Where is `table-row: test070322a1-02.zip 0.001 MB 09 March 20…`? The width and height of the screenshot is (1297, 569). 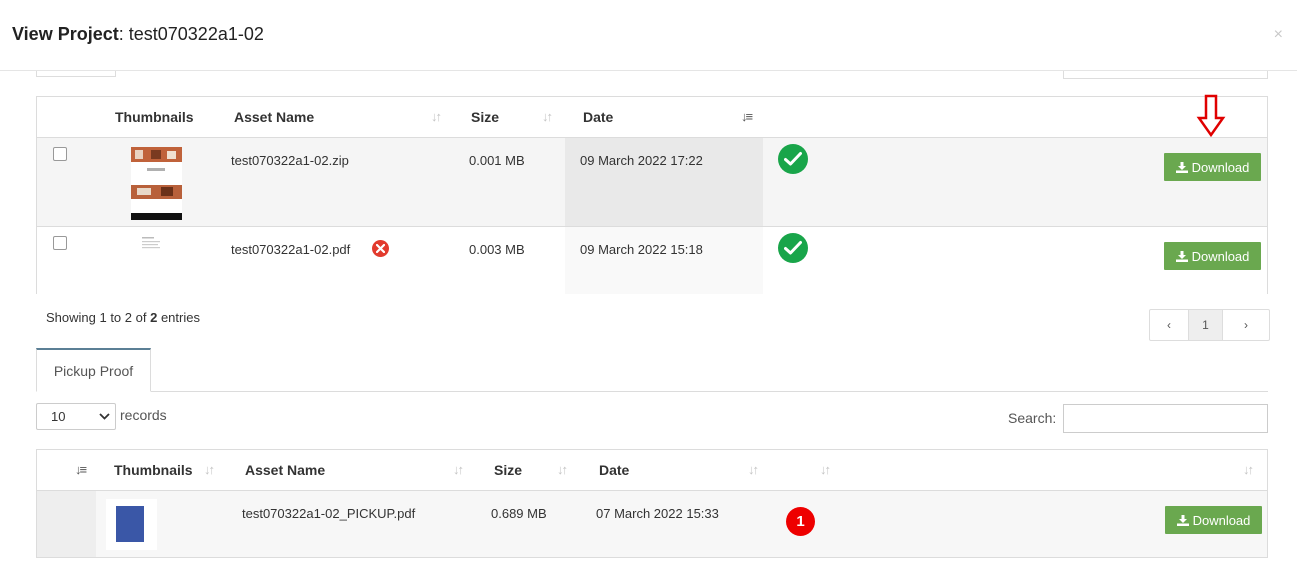 table-row: test070322a1-02.zip 0.001 MB 09 March 20… is located at coordinates (652, 182).